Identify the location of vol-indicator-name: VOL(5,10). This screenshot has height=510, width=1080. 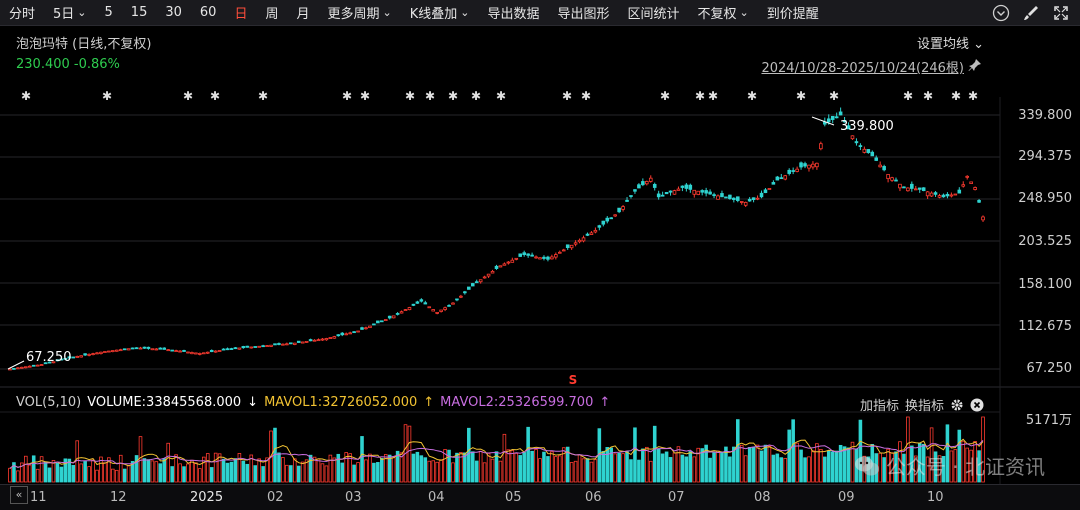
(48, 402).